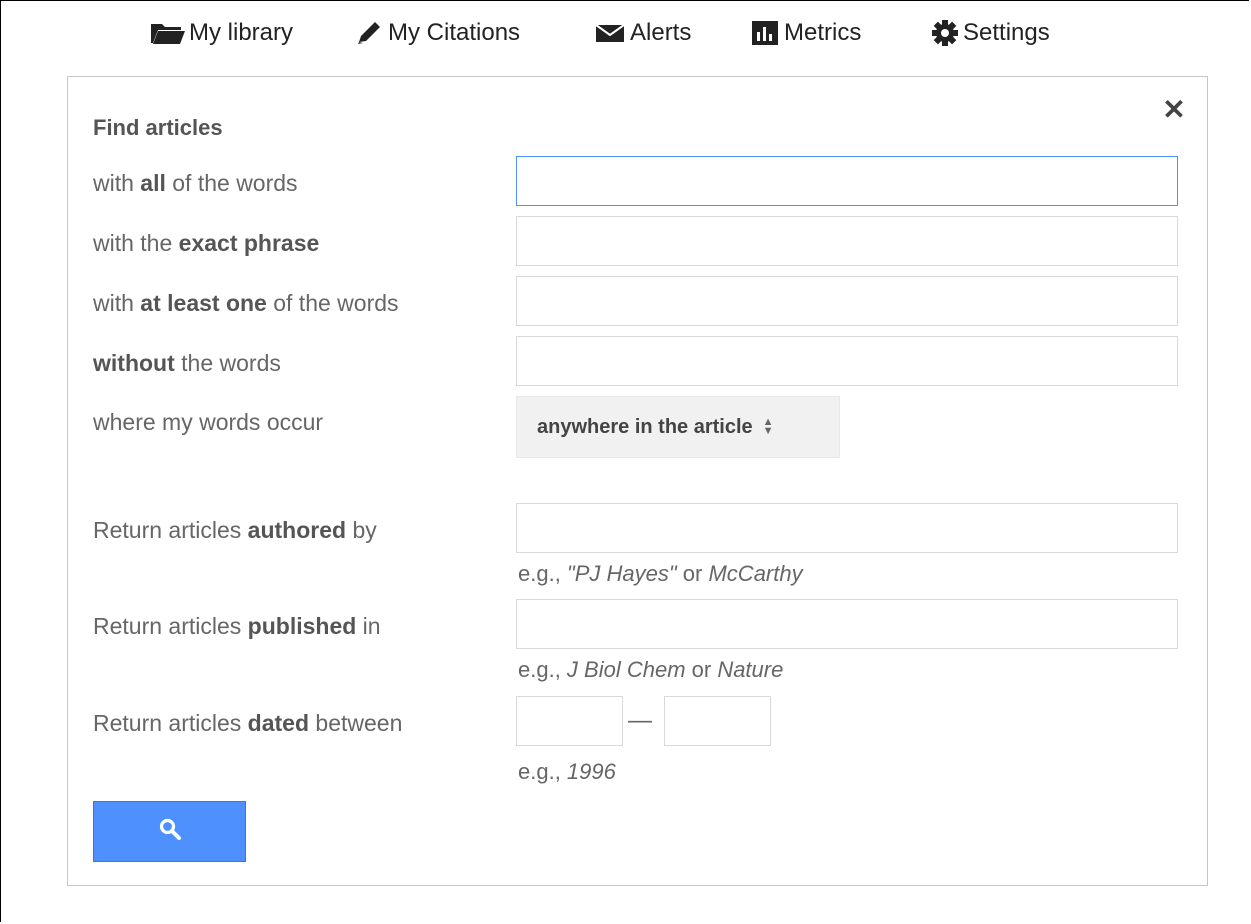 The width and height of the screenshot is (1251, 924). Describe the element at coordinates (158, 127) in the screenshot. I see `dialog-heading: Find articles` at that location.